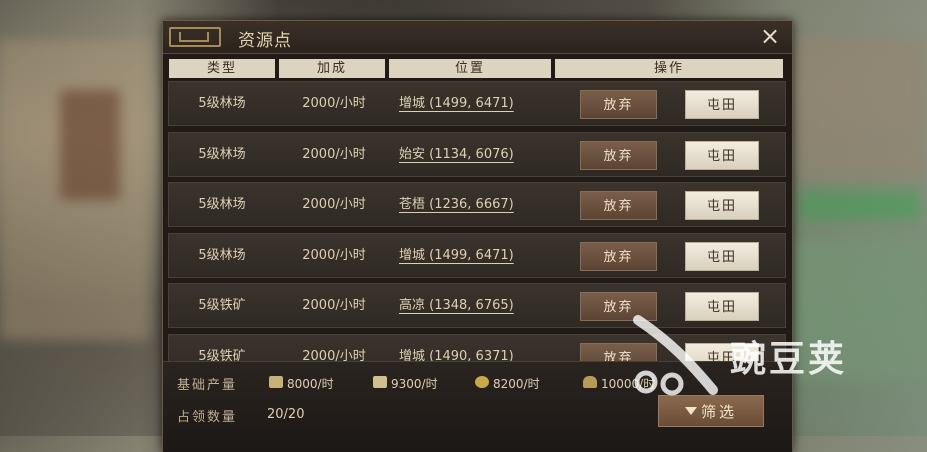  What do you see at coordinates (470, 68) in the screenshot?
I see `header-location: 位置` at bounding box center [470, 68].